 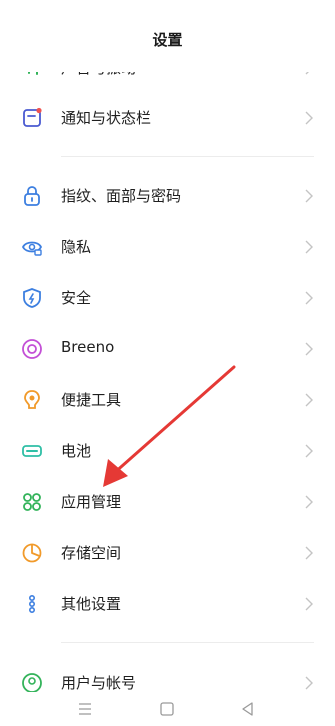 I want to click on settings-item-label: Breeno, so click(x=88, y=347).